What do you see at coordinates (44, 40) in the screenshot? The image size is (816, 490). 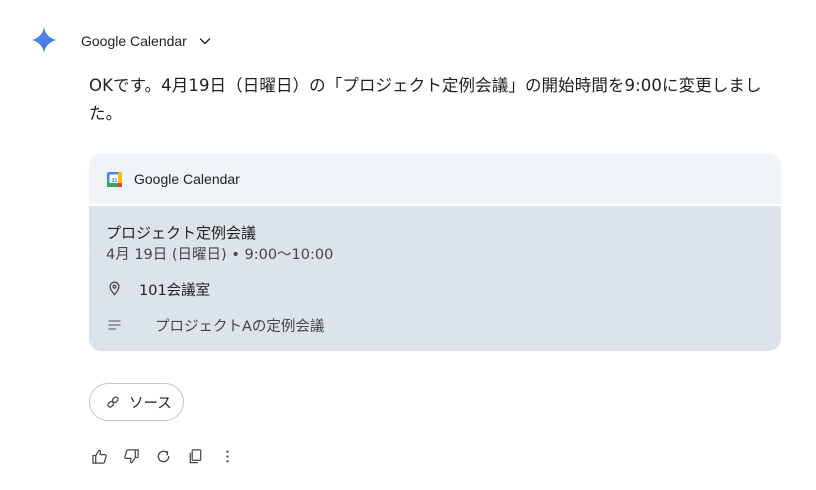 I see `gemini-sparkle-icon` at bounding box center [44, 40].